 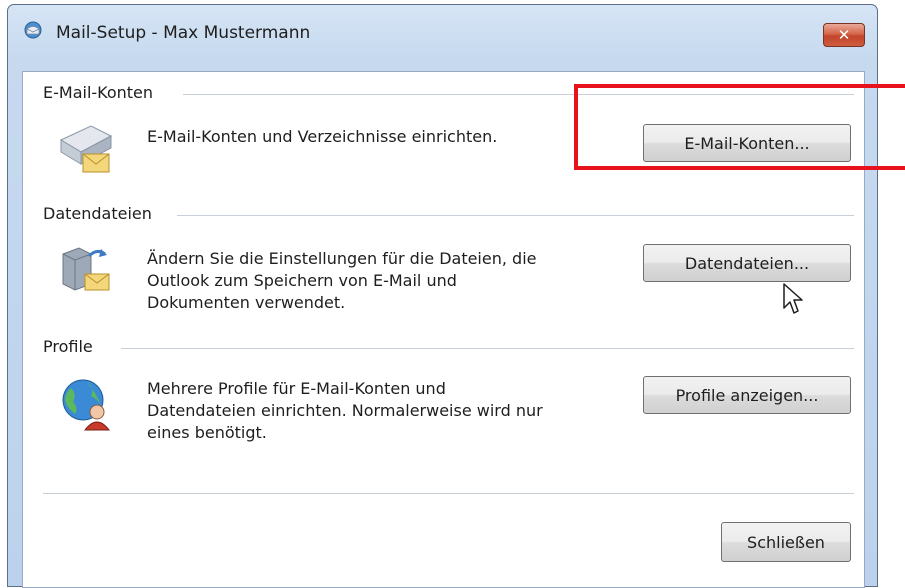 What do you see at coordinates (101, 92) in the screenshot?
I see `accounts-heading: E-Mail-Konten` at bounding box center [101, 92].